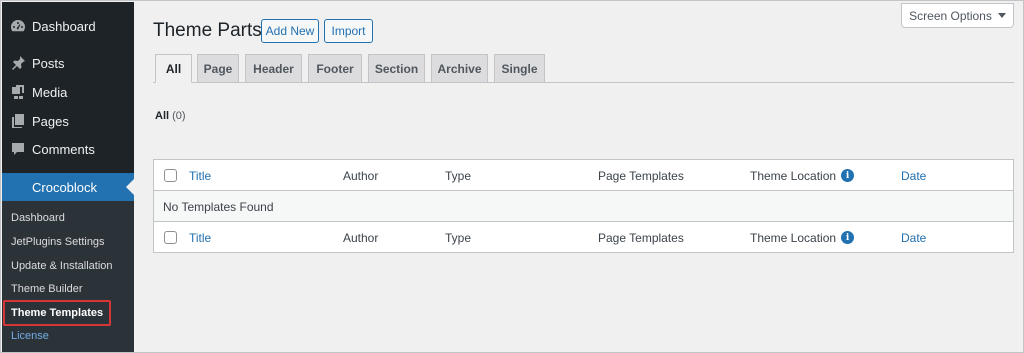 The height and width of the screenshot is (353, 1024). Describe the element at coordinates (58, 242) in the screenshot. I see `submenu-item-jetplugins-settings: JetPlugins Settings` at that location.